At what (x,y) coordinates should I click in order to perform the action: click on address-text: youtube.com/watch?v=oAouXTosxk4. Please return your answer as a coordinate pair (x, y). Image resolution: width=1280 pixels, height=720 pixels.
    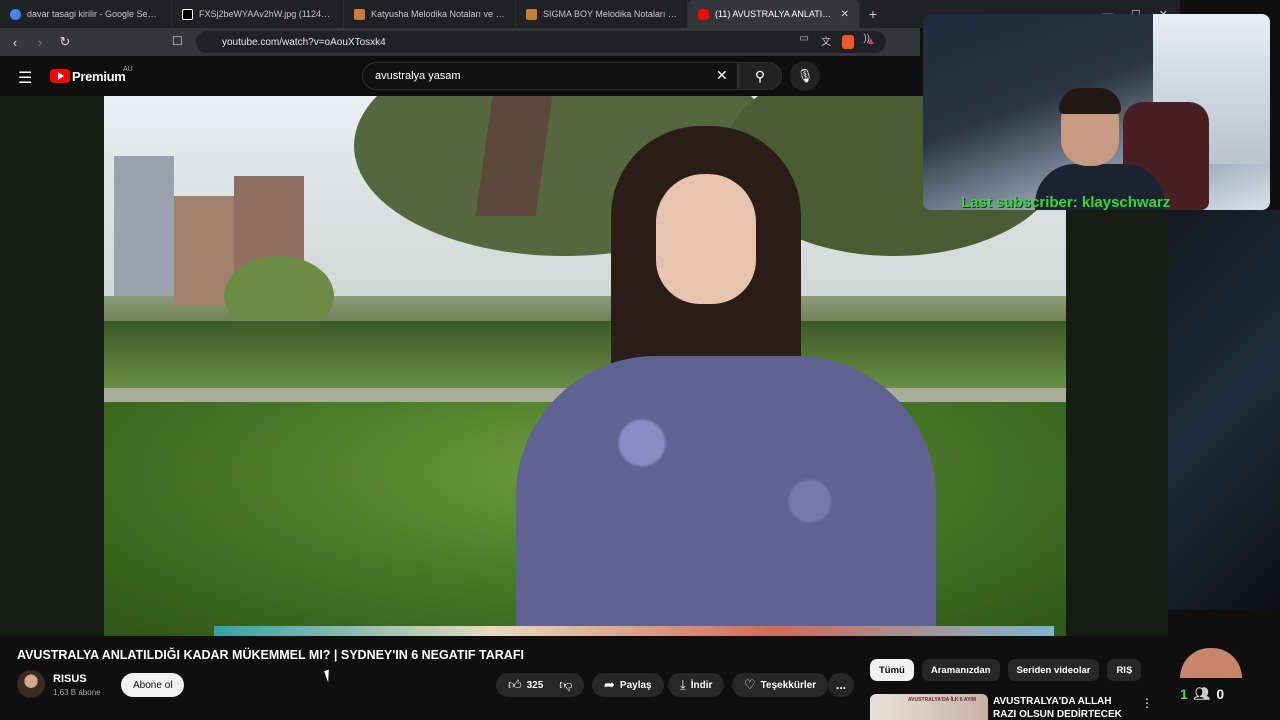
    Looking at the image, I should click on (304, 42).